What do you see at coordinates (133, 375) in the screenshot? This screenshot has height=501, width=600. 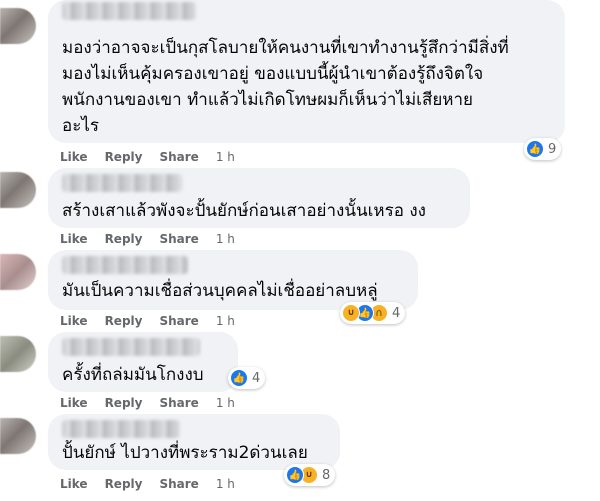 I see `comment-text: ครั้งที่ถล่มมันโกงงบ` at bounding box center [133, 375].